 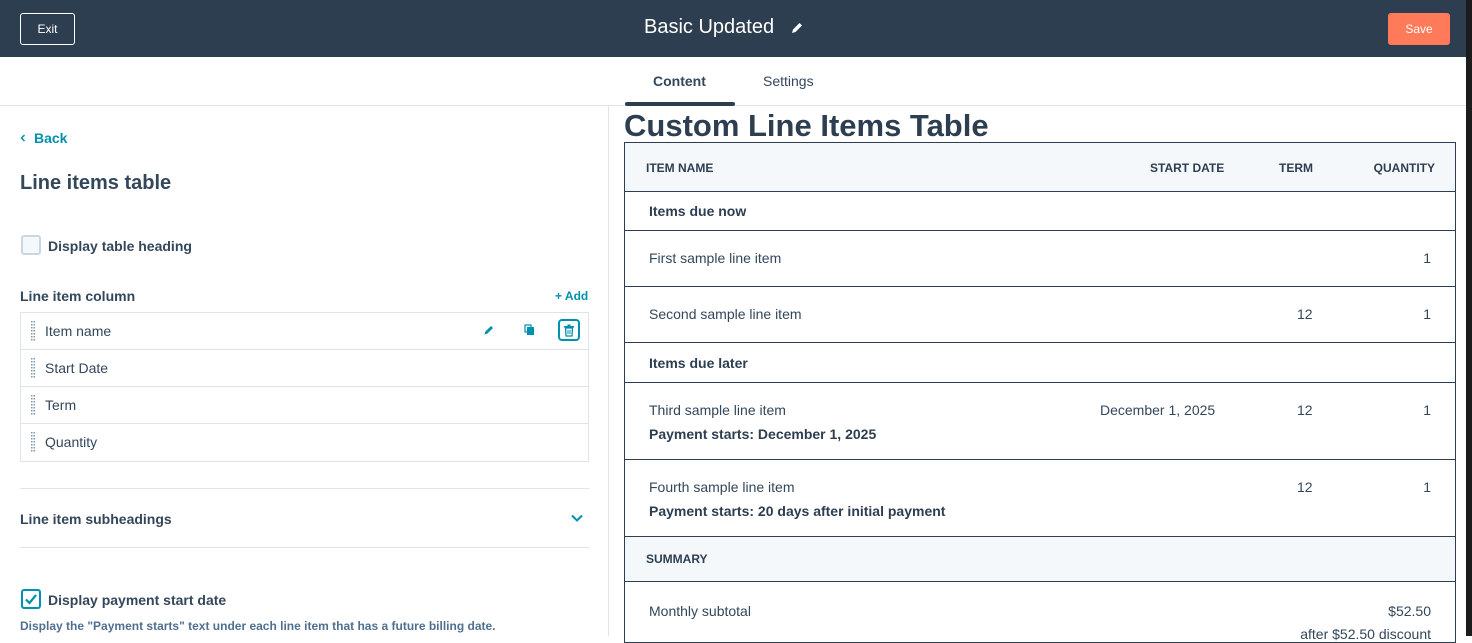 I want to click on header-term: TERM, so click(x=1296, y=168).